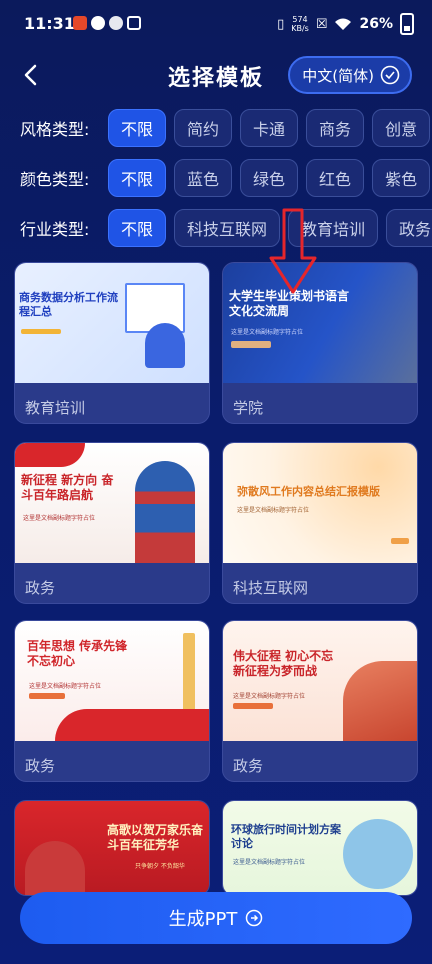 The height and width of the screenshot is (964, 432). What do you see at coordinates (321, 24) in the screenshot?
I see `no-sim-icon: ☒` at bounding box center [321, 24].